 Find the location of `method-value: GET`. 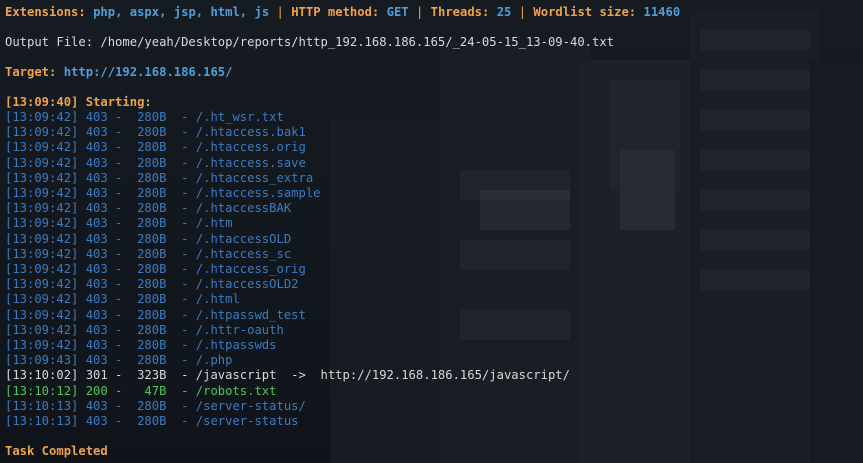

method-value: GET is located at coordinates (397, 12).